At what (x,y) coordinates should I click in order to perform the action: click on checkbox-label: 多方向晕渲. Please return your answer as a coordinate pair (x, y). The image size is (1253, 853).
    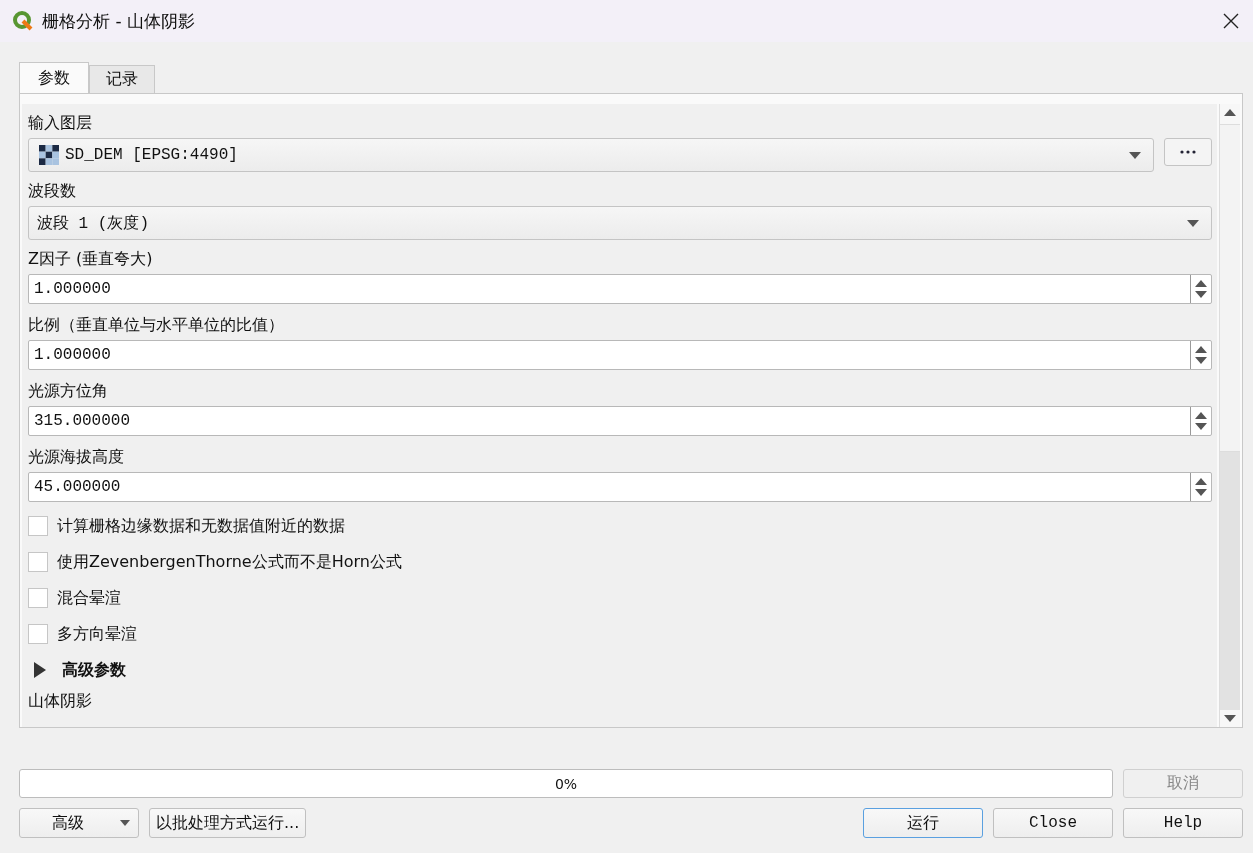
    Looking at the image, I should click on (97, 634).